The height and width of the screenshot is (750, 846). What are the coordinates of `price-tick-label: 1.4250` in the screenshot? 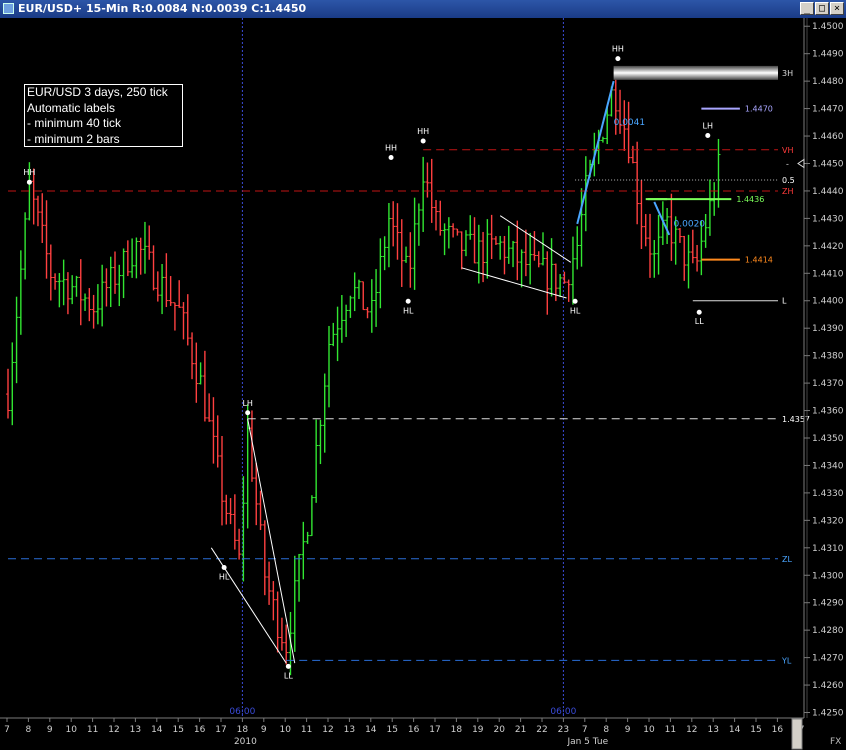 It's located at (828, 714).